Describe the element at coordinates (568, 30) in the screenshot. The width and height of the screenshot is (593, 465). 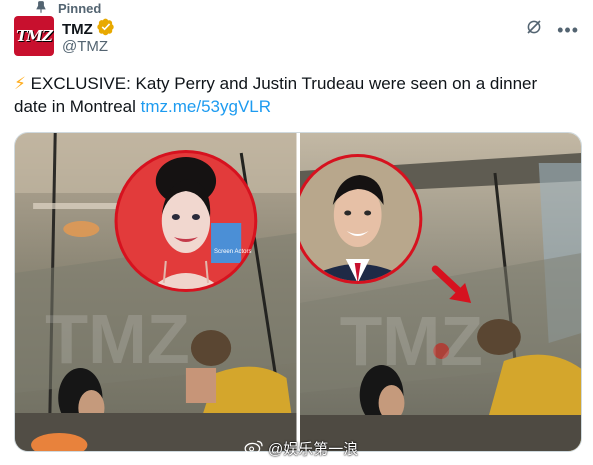
I see `more-icon: •••` at that location.